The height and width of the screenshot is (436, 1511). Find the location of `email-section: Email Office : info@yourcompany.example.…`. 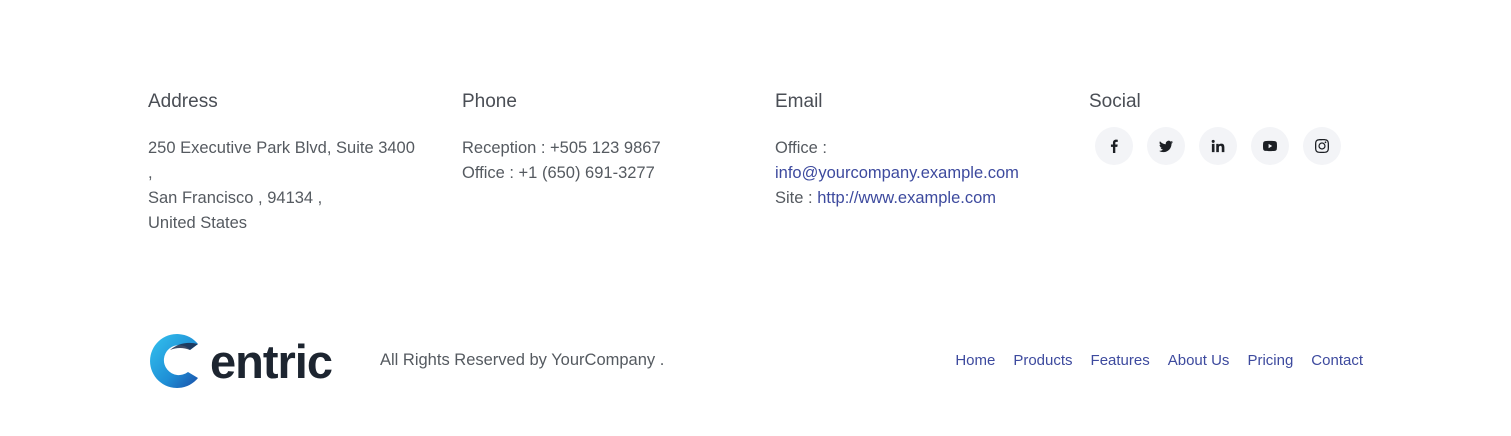

email-section: Email Office : info@yourcompany.example.… is located at coordinates (925, 150).